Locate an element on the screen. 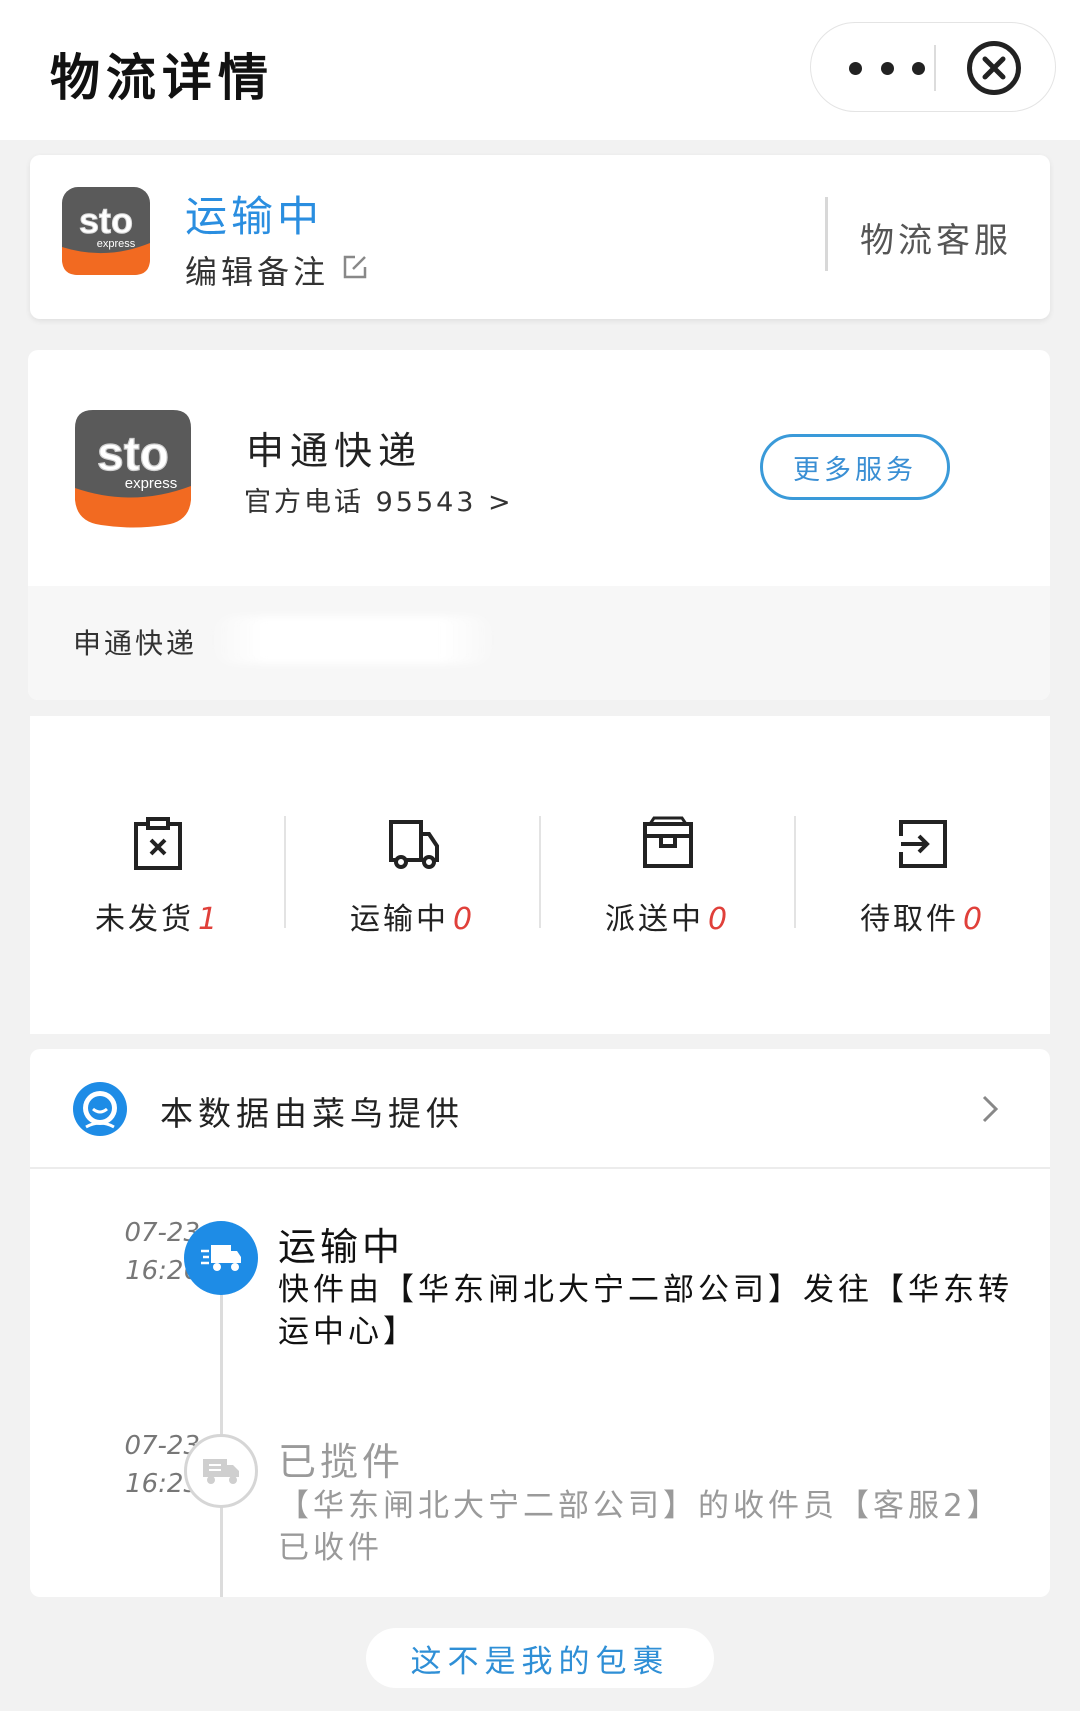 The image size is (1080, 1711). not-my-package-button: 这不是我的包裹 is located at coordinates (540, 1658).